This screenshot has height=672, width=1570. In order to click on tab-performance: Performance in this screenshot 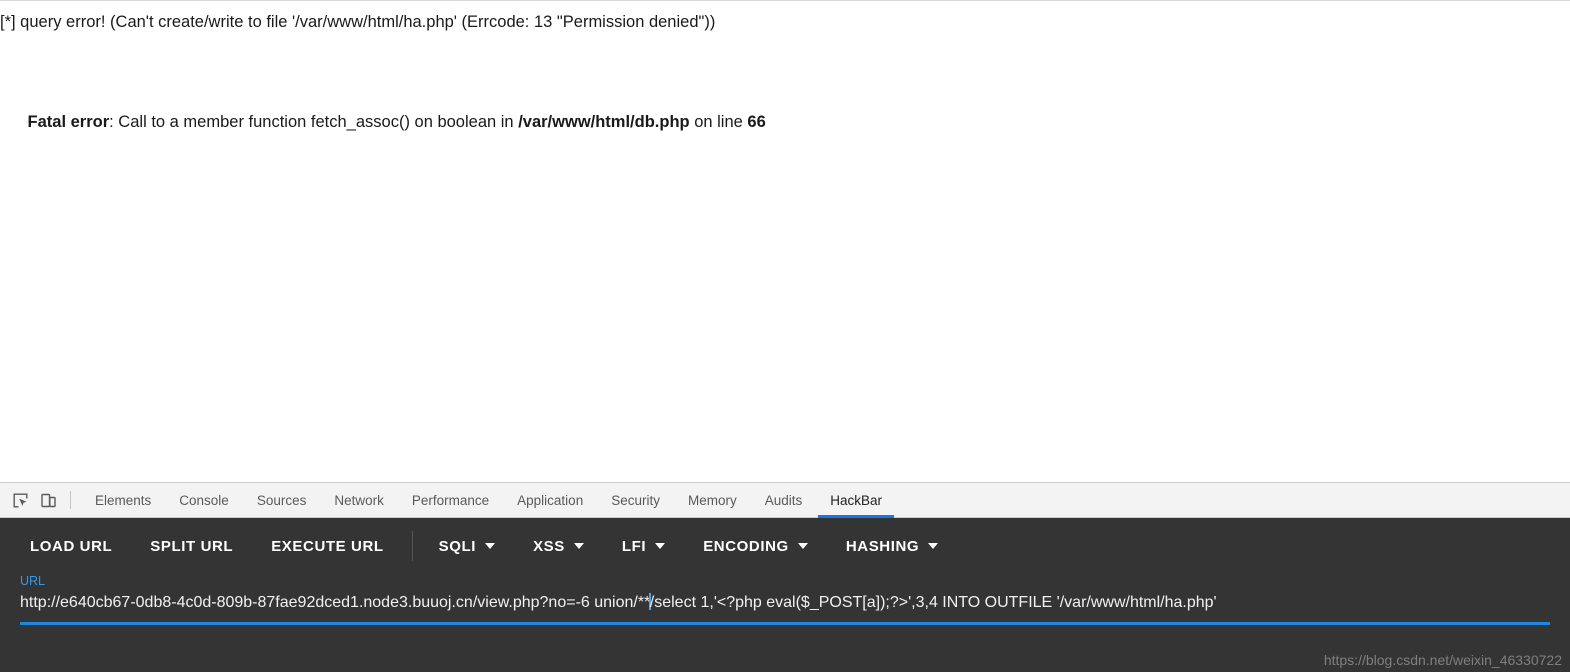, I will do `click(450, 500)`.